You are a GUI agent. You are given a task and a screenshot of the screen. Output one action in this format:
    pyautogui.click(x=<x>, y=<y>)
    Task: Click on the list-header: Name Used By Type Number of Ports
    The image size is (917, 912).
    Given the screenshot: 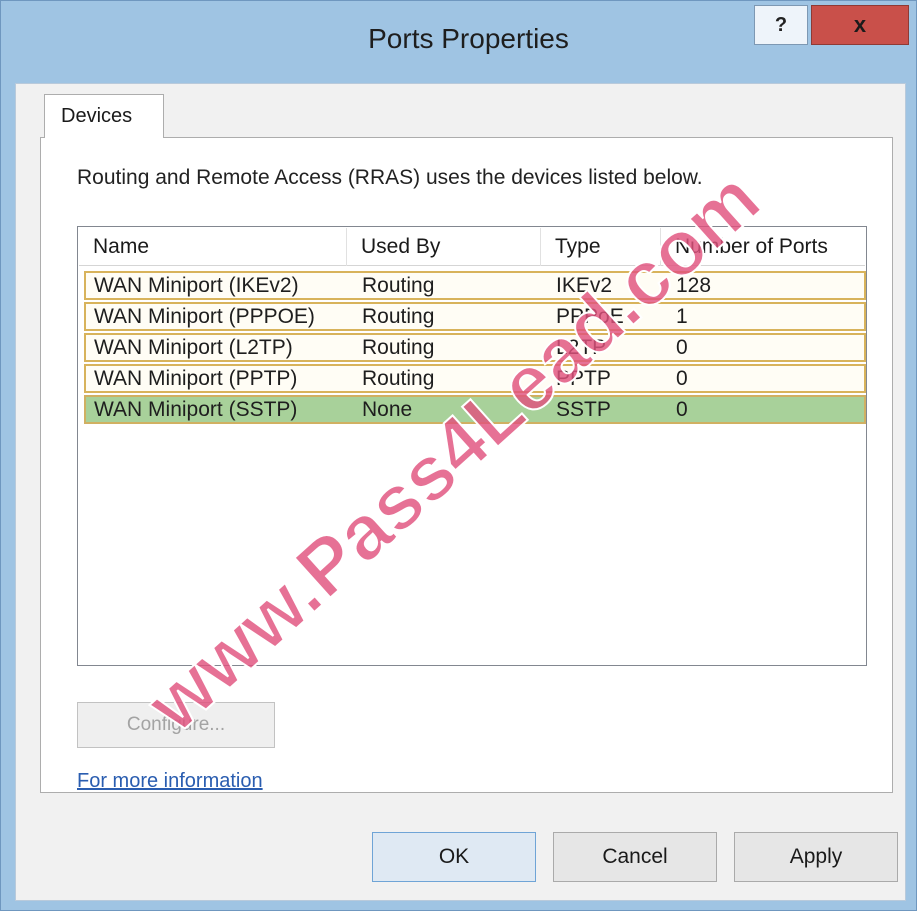 What is the action you would take?
    pyautogui.click(x=472, y=247)
    